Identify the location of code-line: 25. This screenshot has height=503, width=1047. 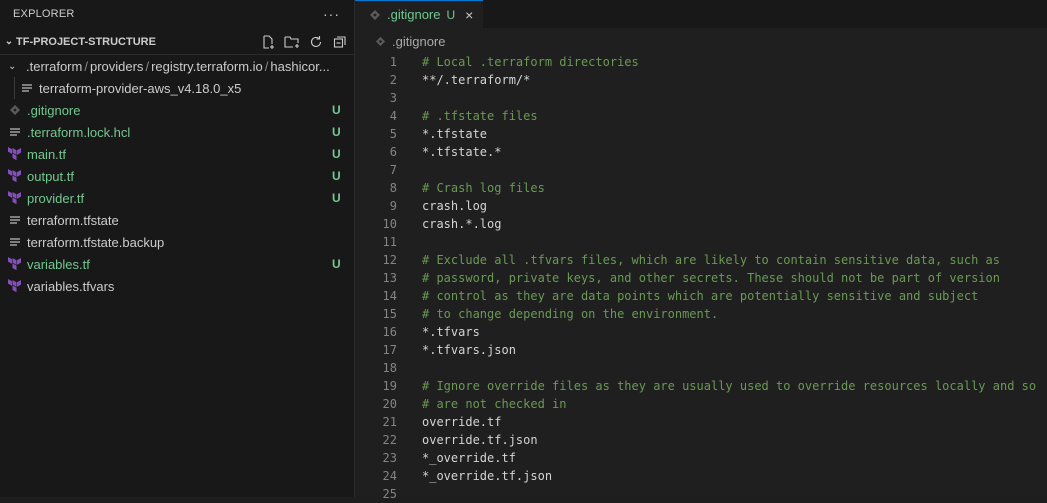
(701, 494).